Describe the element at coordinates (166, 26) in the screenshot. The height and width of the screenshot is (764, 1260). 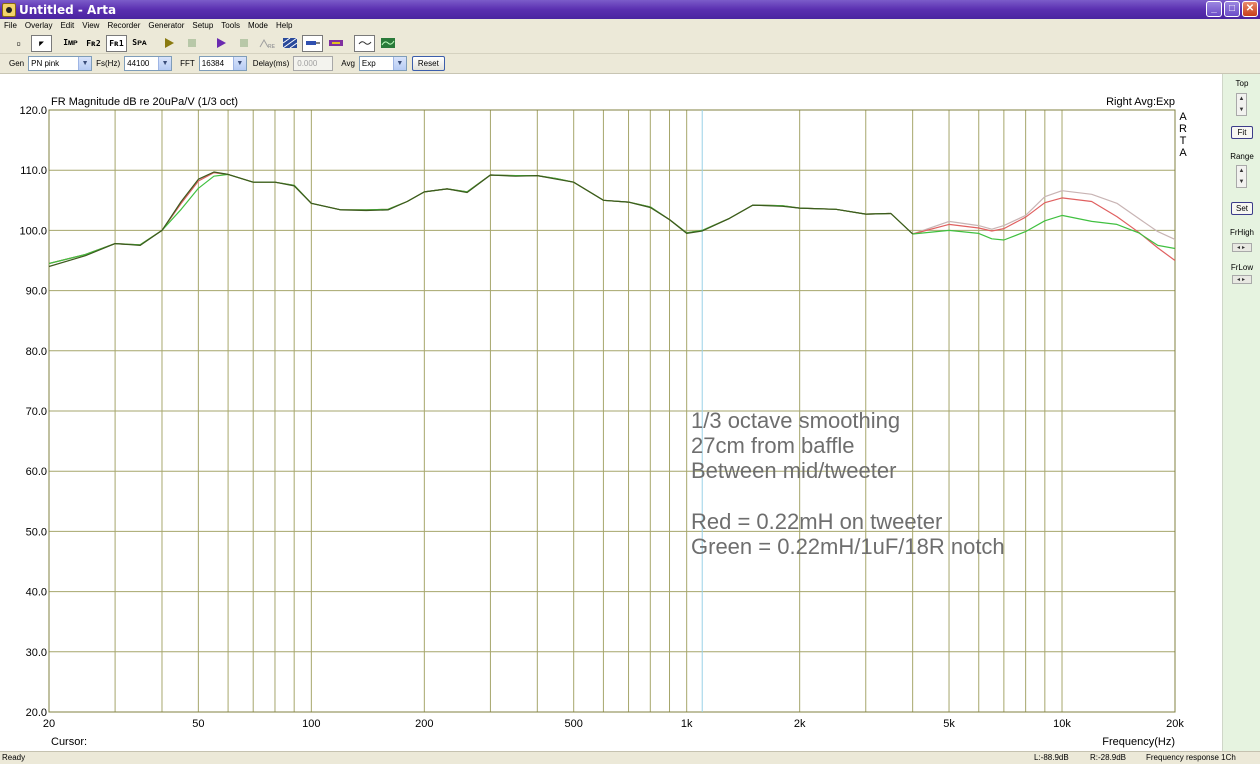
I see `menu-generator: Generator` at that location.